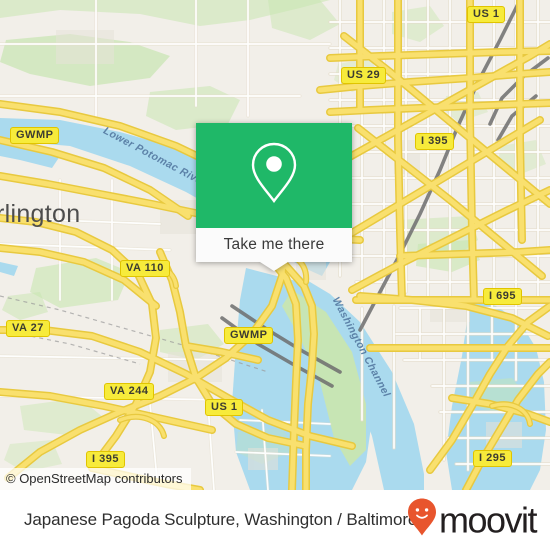  I want to click on highway-shield: VA 110, so click(145, 268).